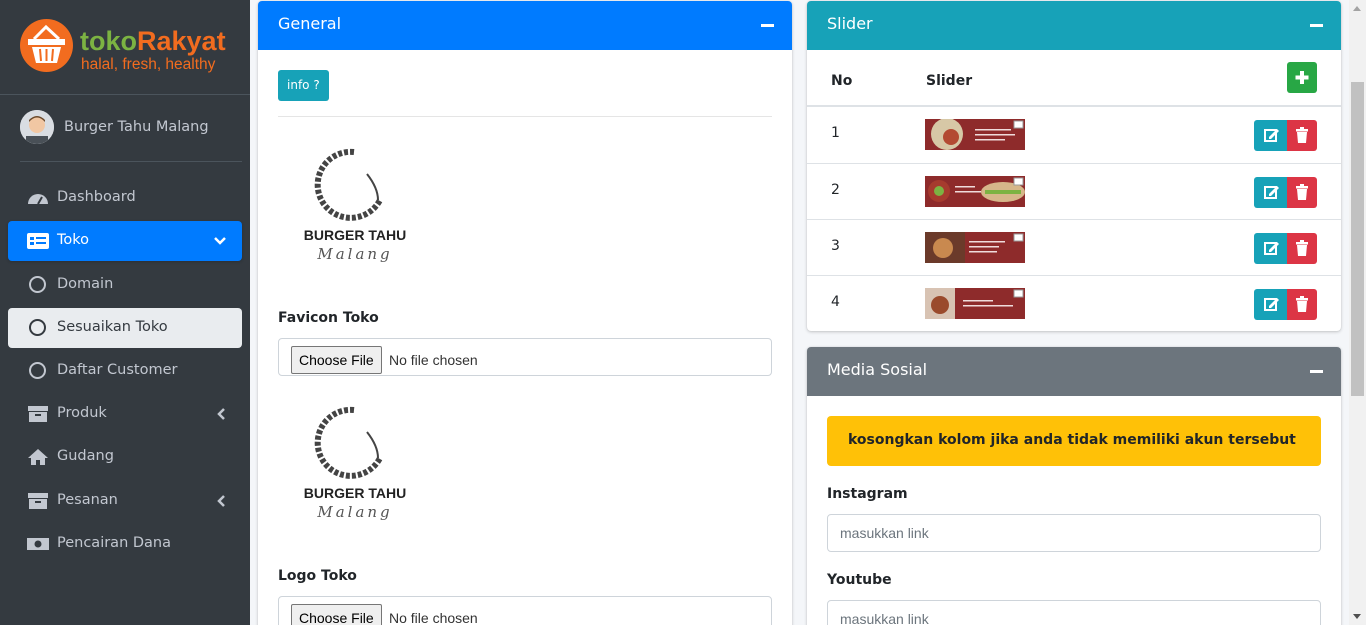 The width and height of the screenshot is (1366, 625). I want to click on sidebar-item-dashboard: Dashboard, so click(125, 198).